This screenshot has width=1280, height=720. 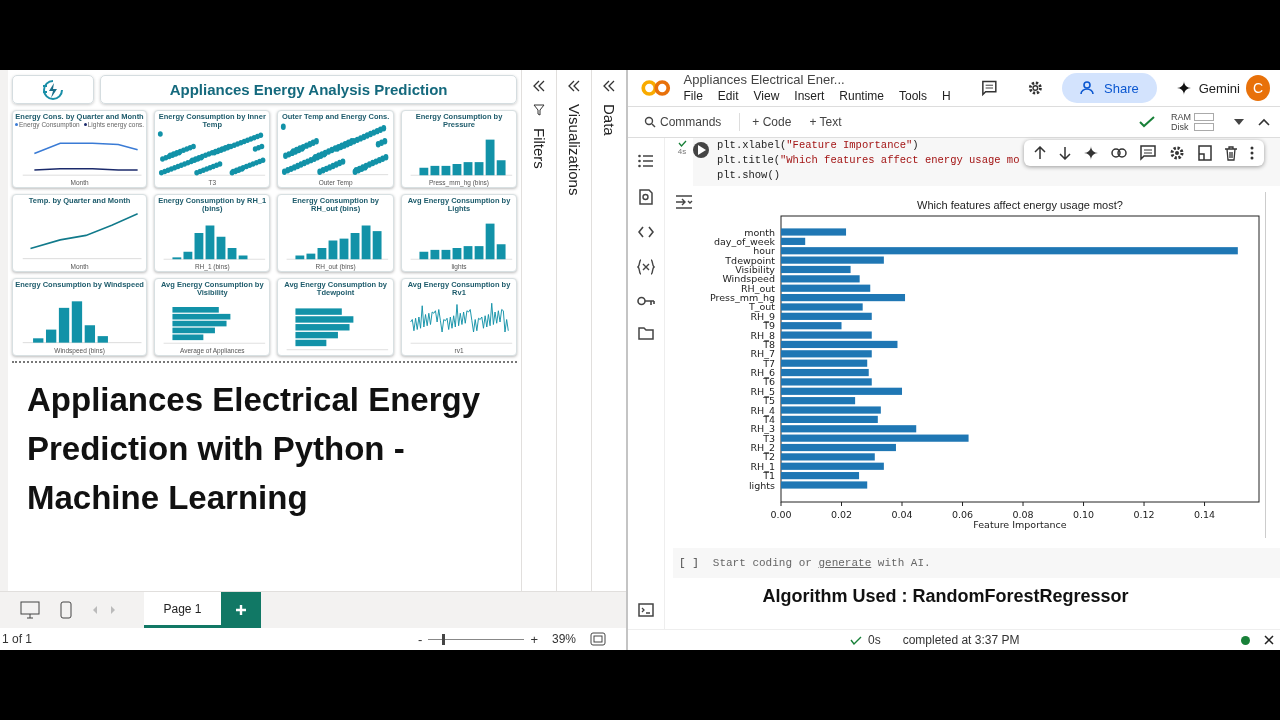 I want to click on pane-label: Filters, so click(x=539, y=148).